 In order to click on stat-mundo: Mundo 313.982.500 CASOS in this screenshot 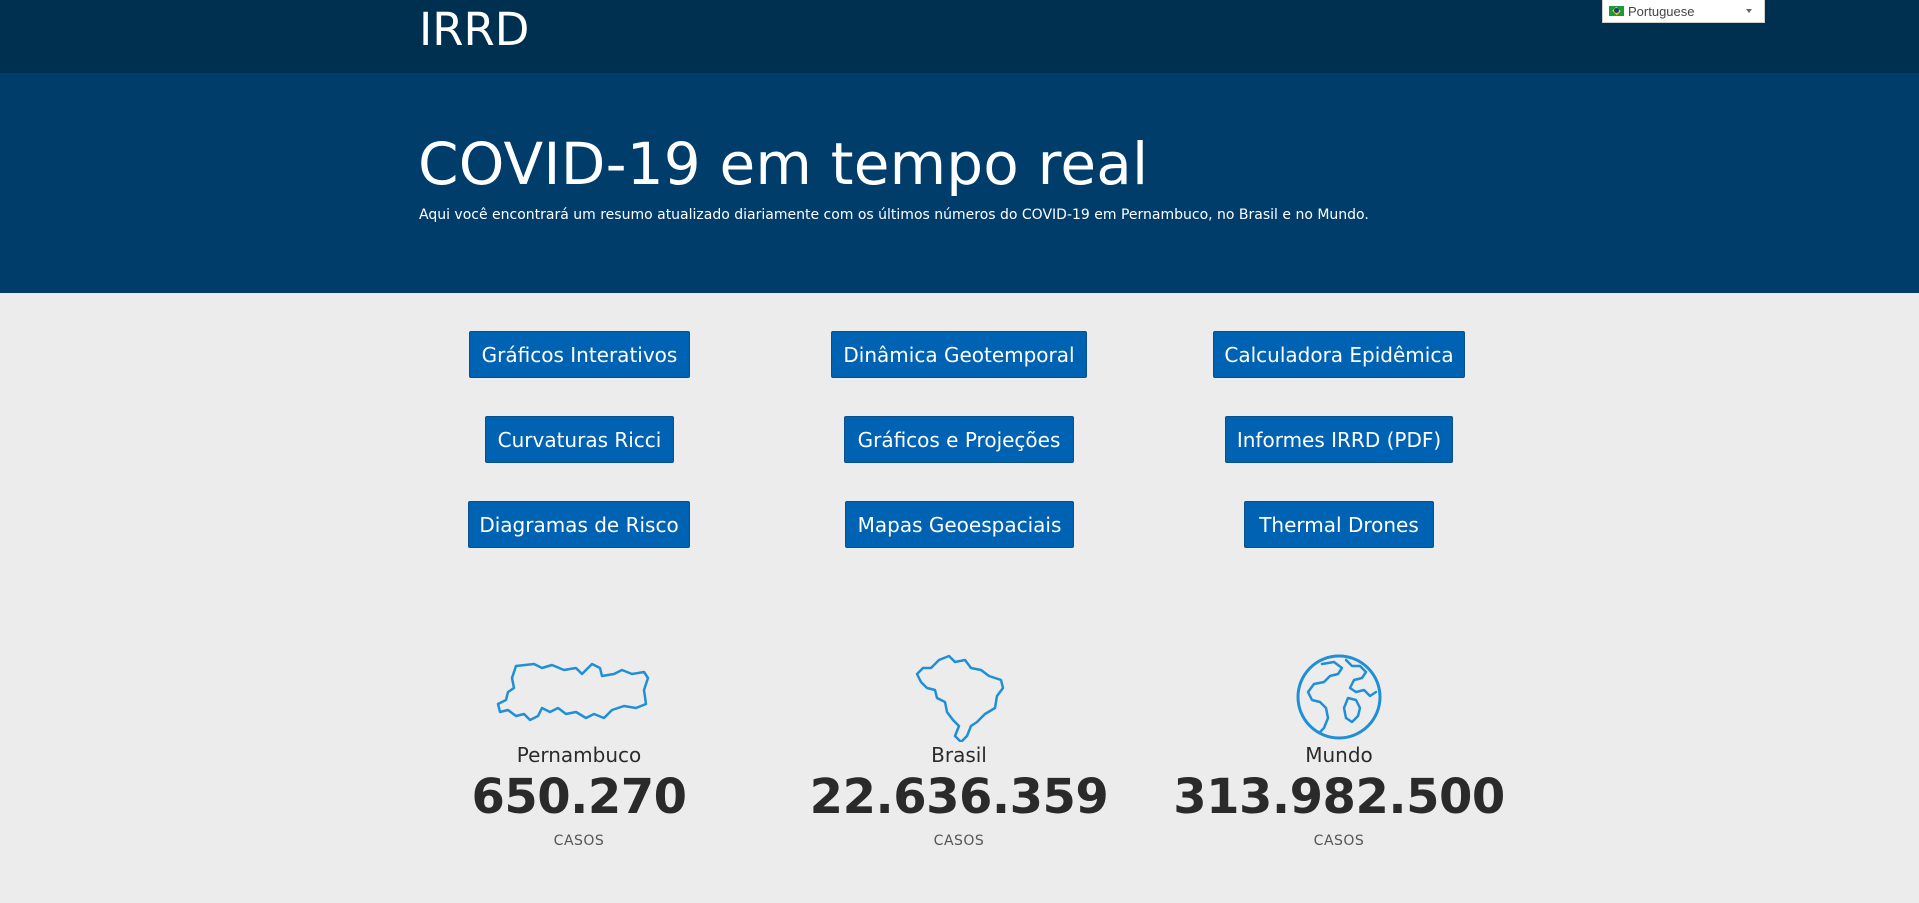, I will do `click(1339, 751)`.